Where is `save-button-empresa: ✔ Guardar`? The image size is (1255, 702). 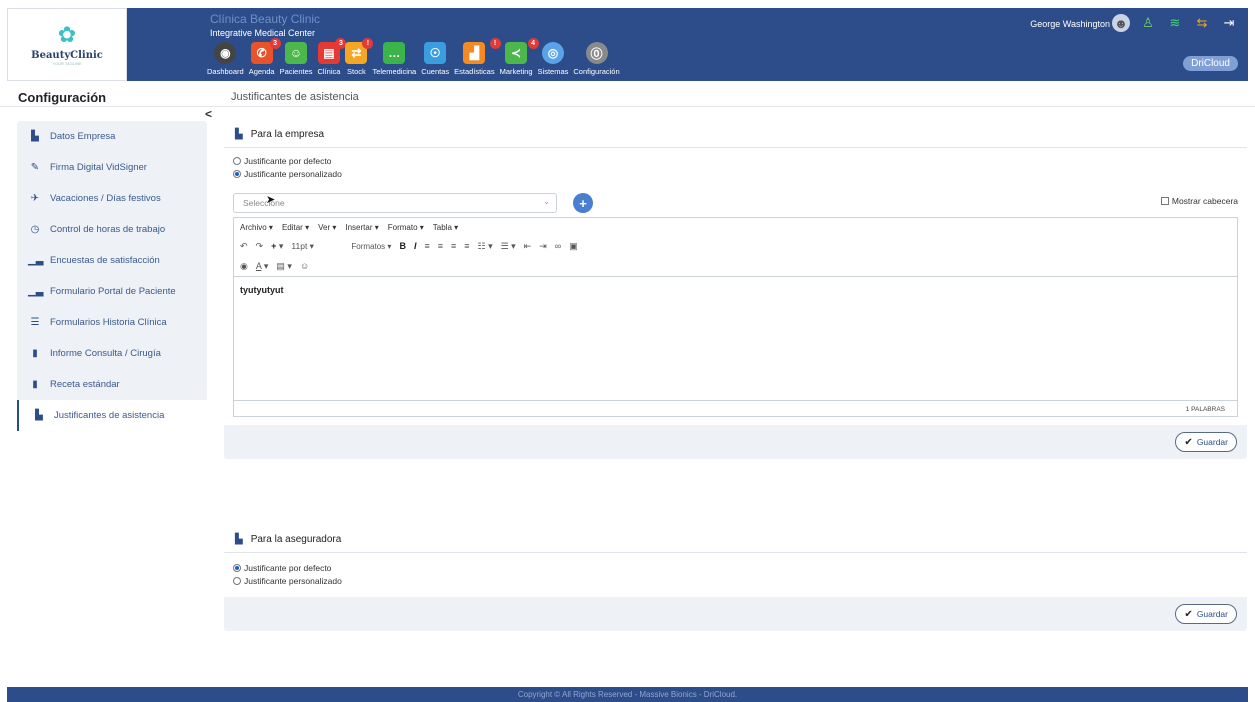
save-button-empresa: ✔ Guardar is located at coordinates (1206, 442).